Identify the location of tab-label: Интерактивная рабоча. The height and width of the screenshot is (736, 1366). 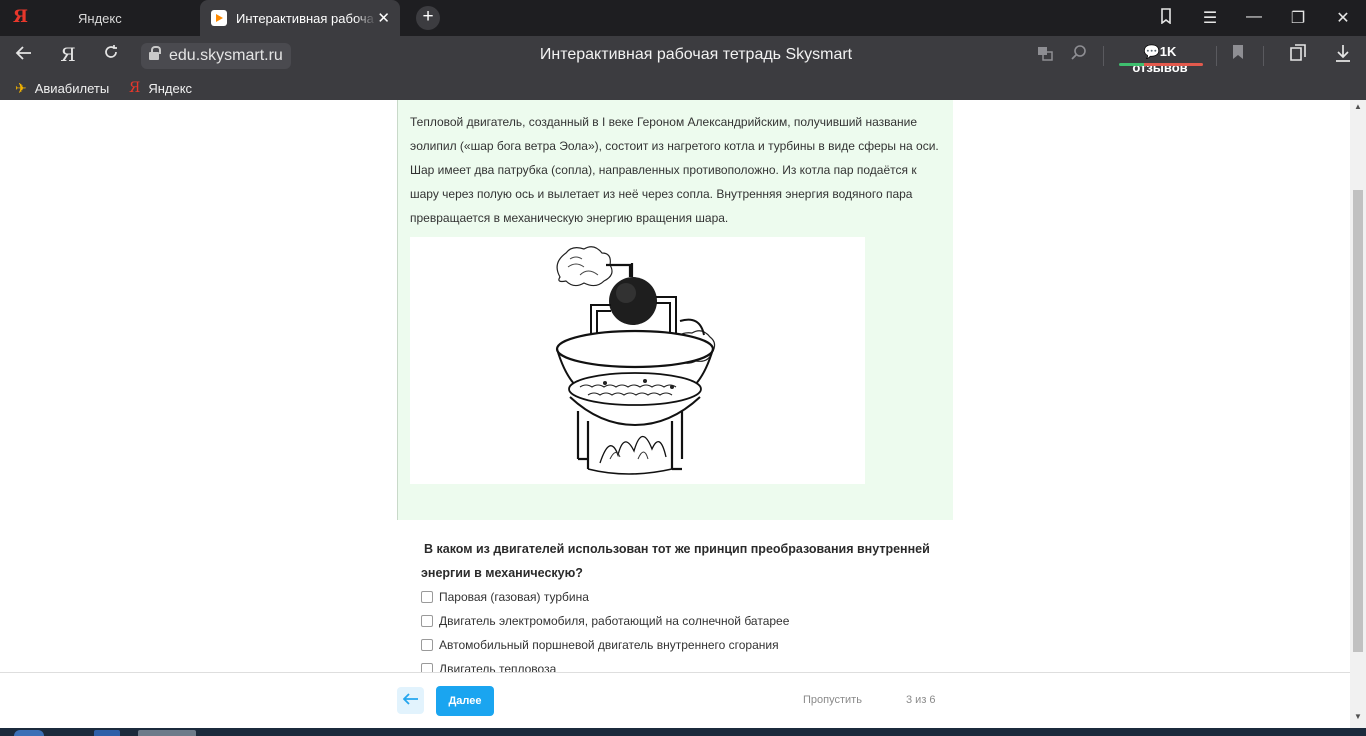
(305, 18).